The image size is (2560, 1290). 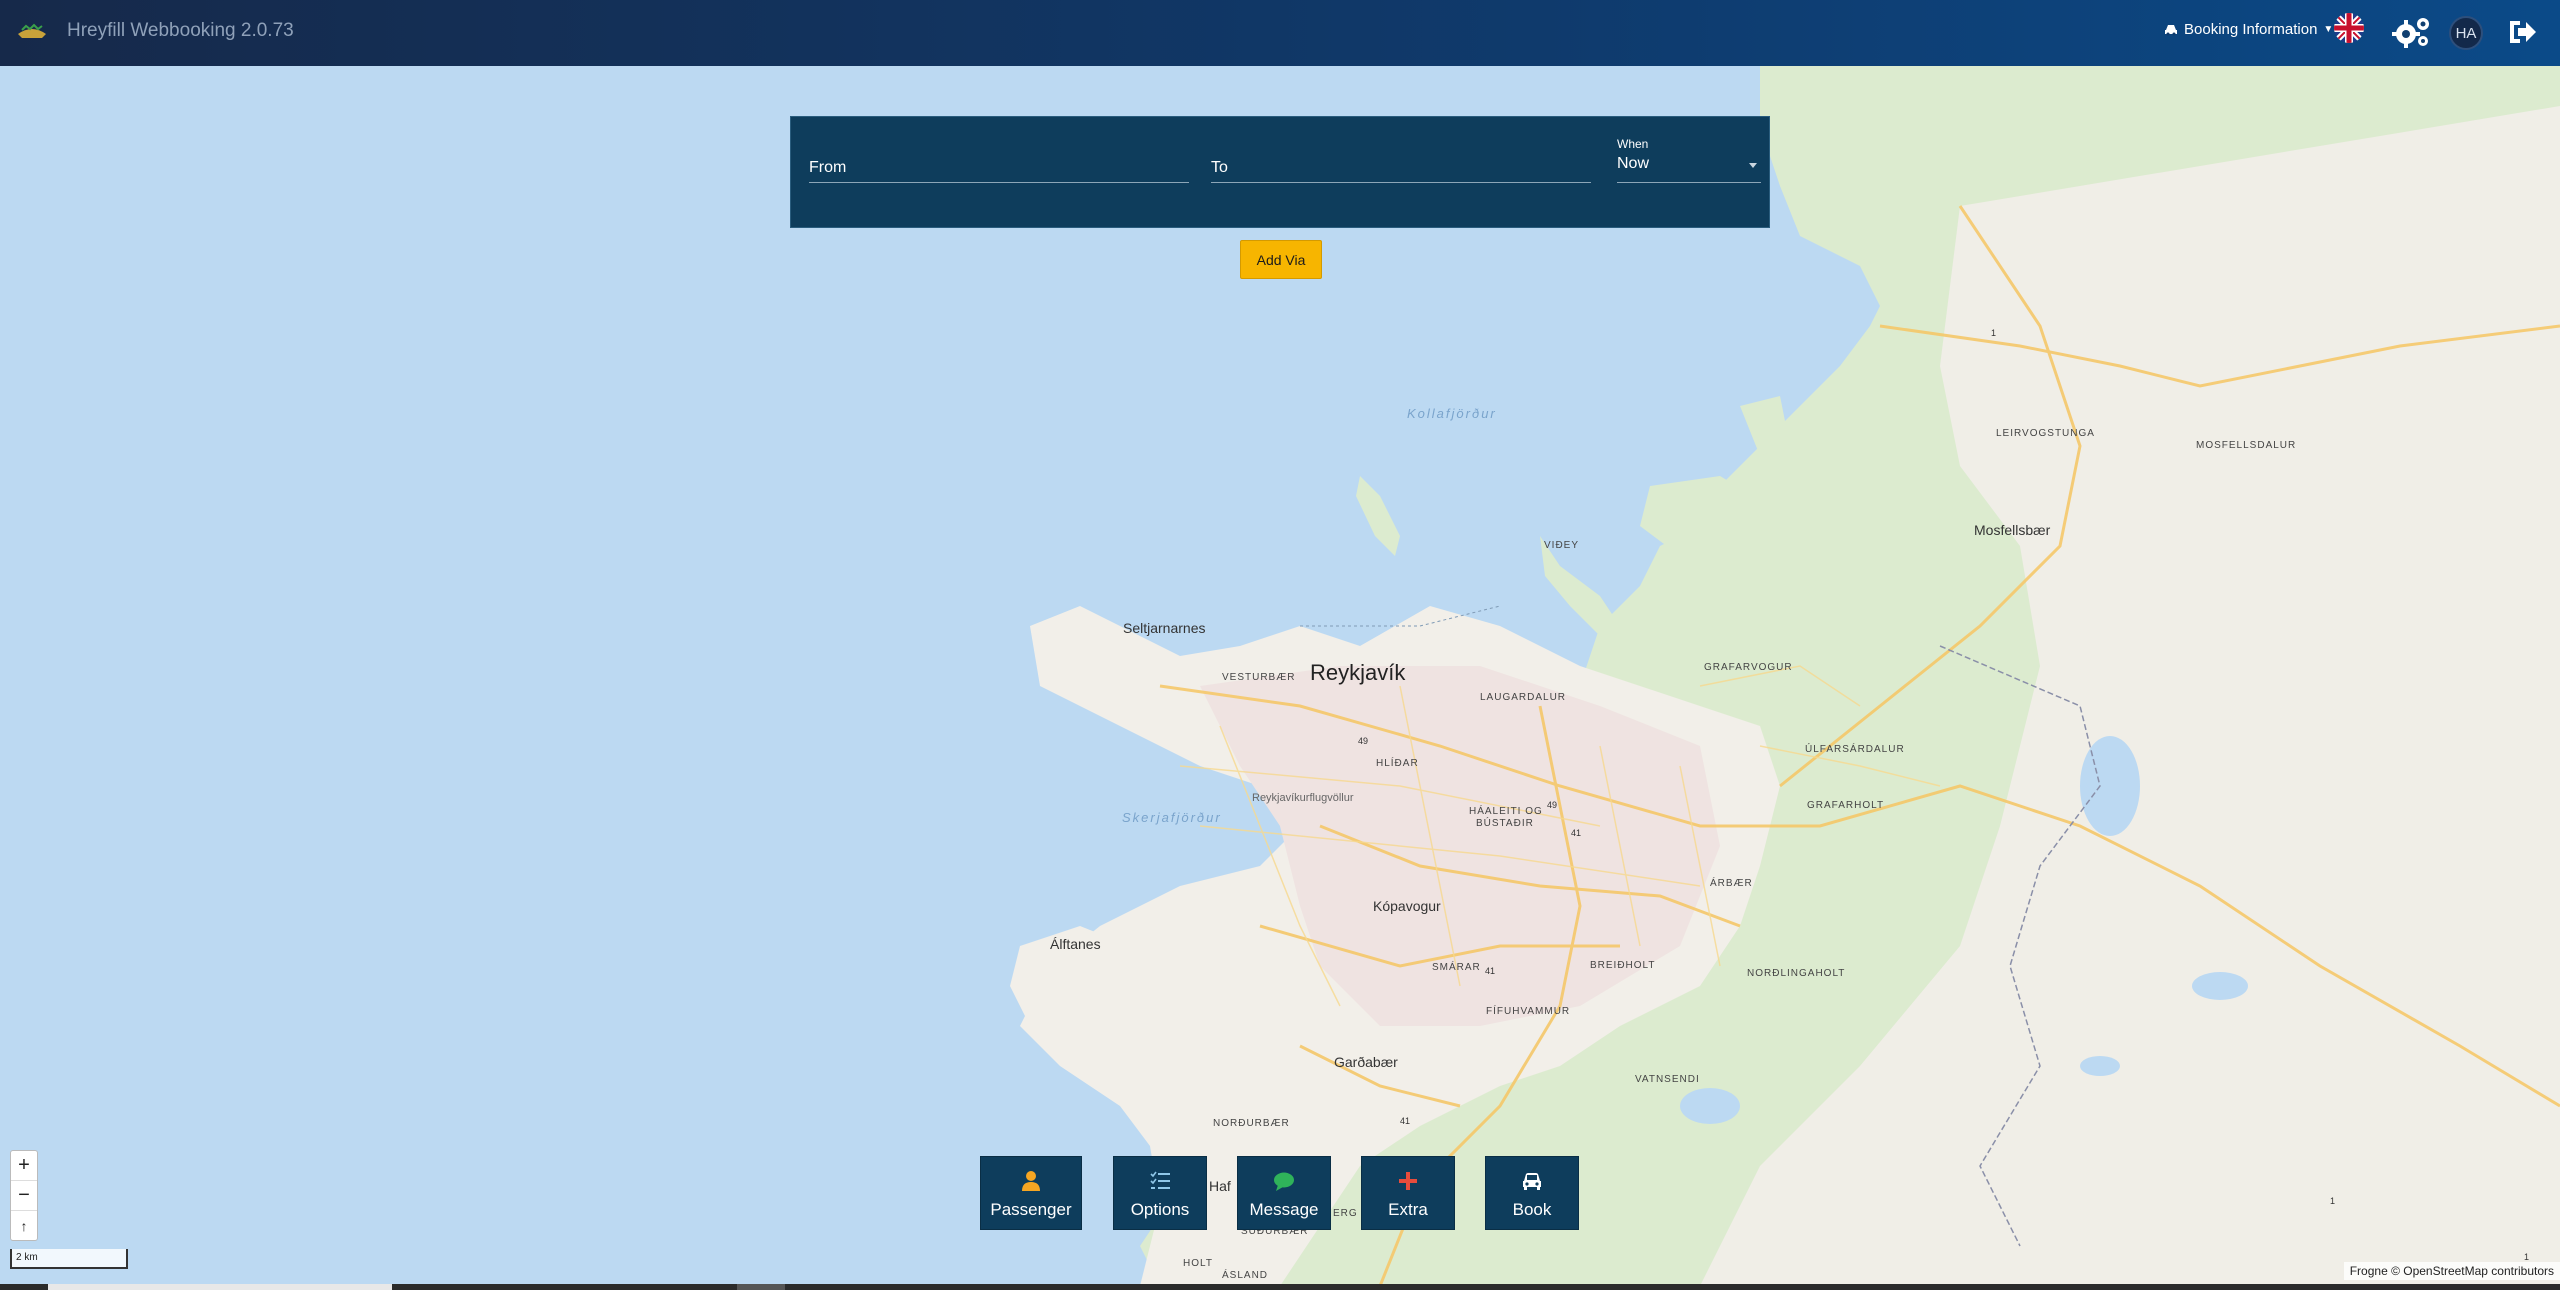 I want to click on map-label-leirvogstunga: LEIRVOGSTUNGA, so click(x=2045, y=433).